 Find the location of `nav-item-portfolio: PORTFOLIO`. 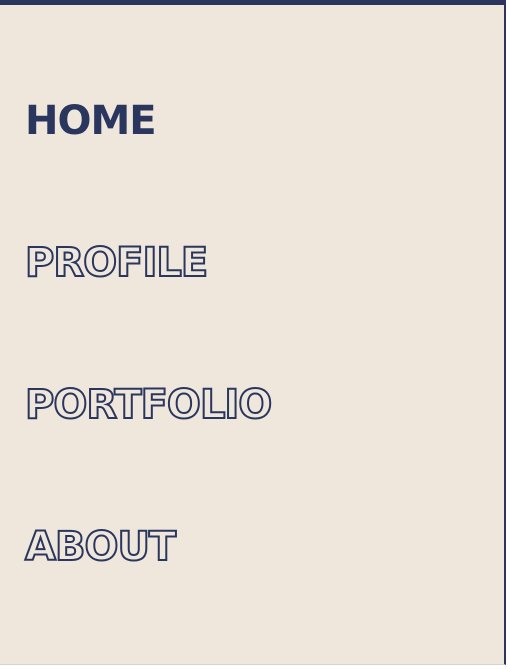

nav-item-portfolio: PORTFOLIO is located at coordinates (148, 405).